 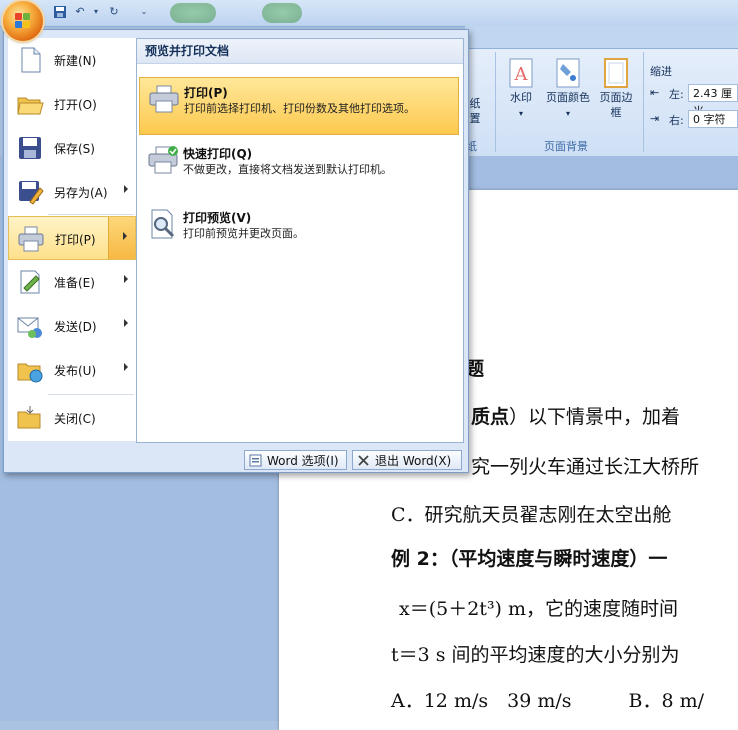 What do you see at coordinates (616, 73) in the screenshot?
I see `page-border-icon` at bounding box center [616, 73].